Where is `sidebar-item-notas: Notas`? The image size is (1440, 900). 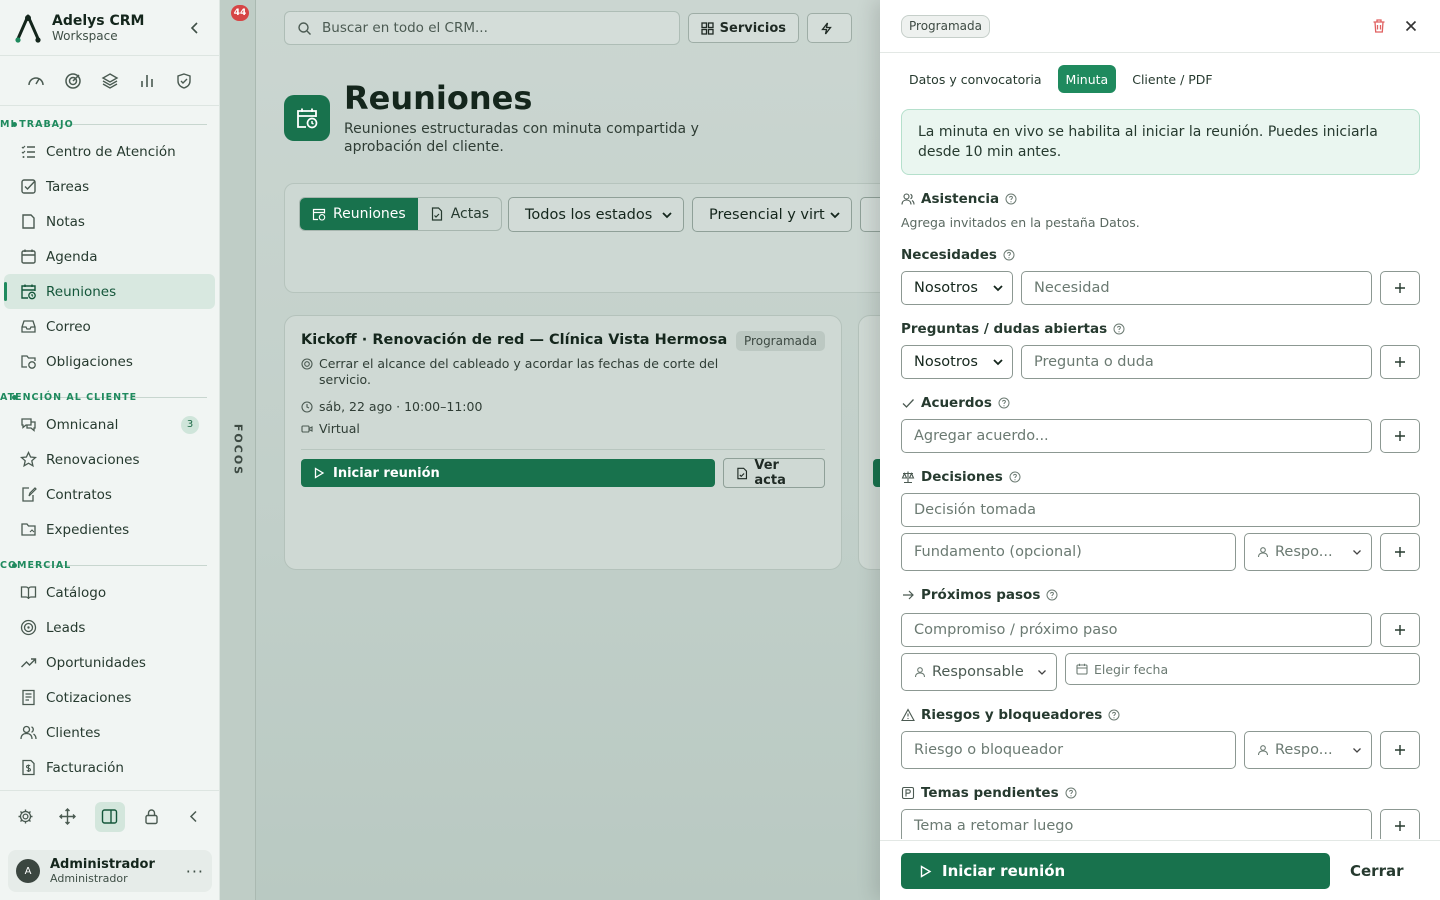 sidebar-item-notas: Notas is located at coordinates (109, 221).